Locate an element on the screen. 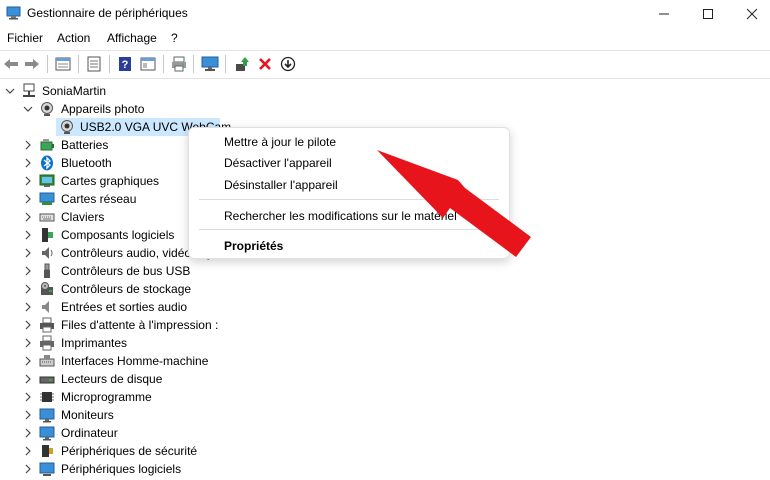 The width and height of the screenshot is (770, 480). tree-item-label: Entrées et sorties audio is located at coordinates (124, 307).